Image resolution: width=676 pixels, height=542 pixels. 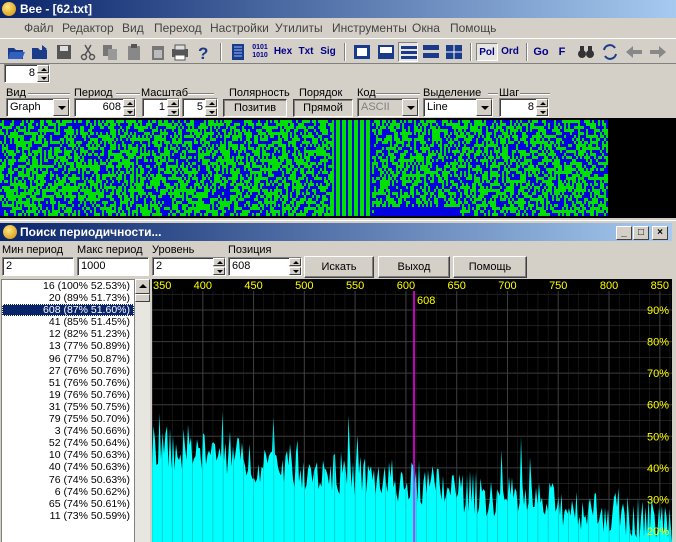 I want to click on x-tick-label: 700, so click(x=507, y=286).